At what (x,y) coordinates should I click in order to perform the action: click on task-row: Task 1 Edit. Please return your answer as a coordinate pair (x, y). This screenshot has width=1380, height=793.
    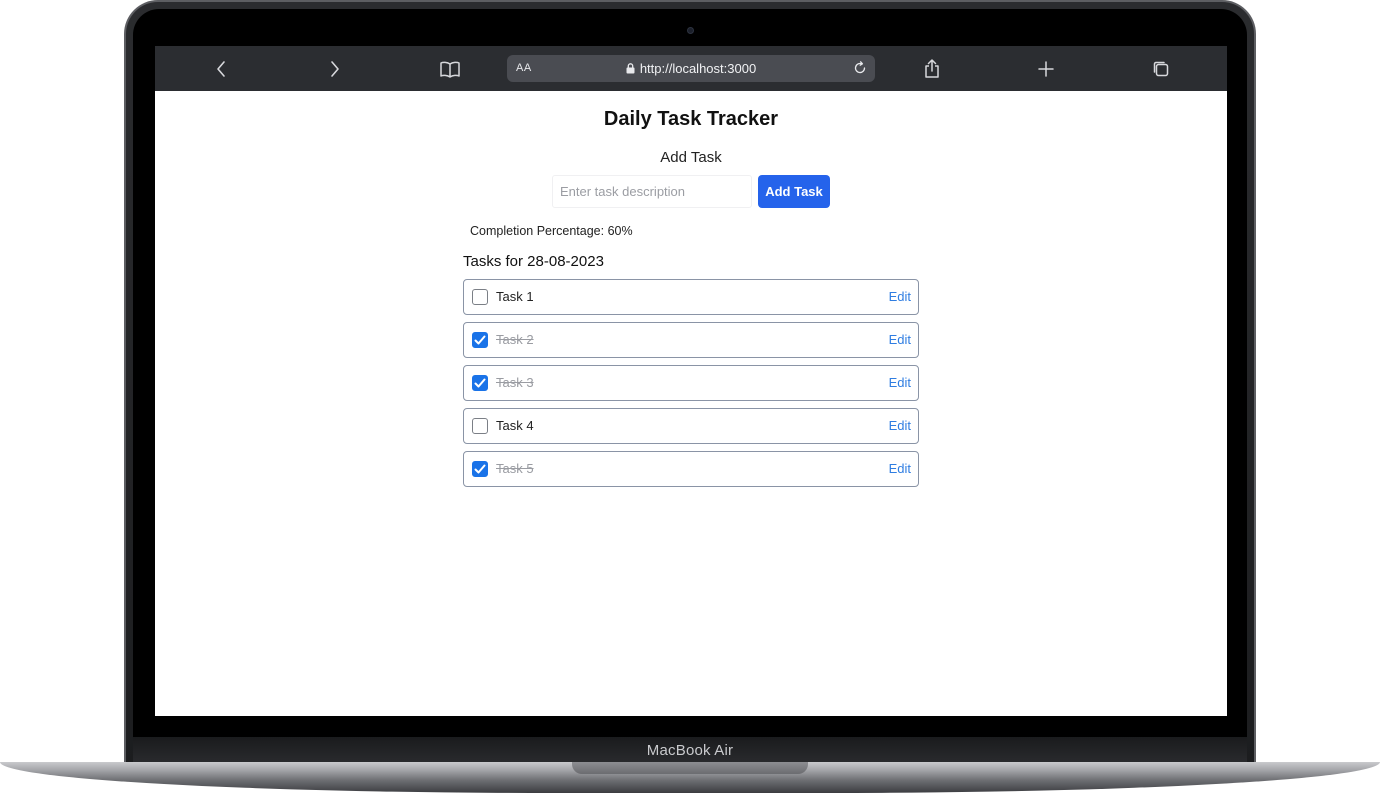
    Looking at the image, I should click on (691, 297).